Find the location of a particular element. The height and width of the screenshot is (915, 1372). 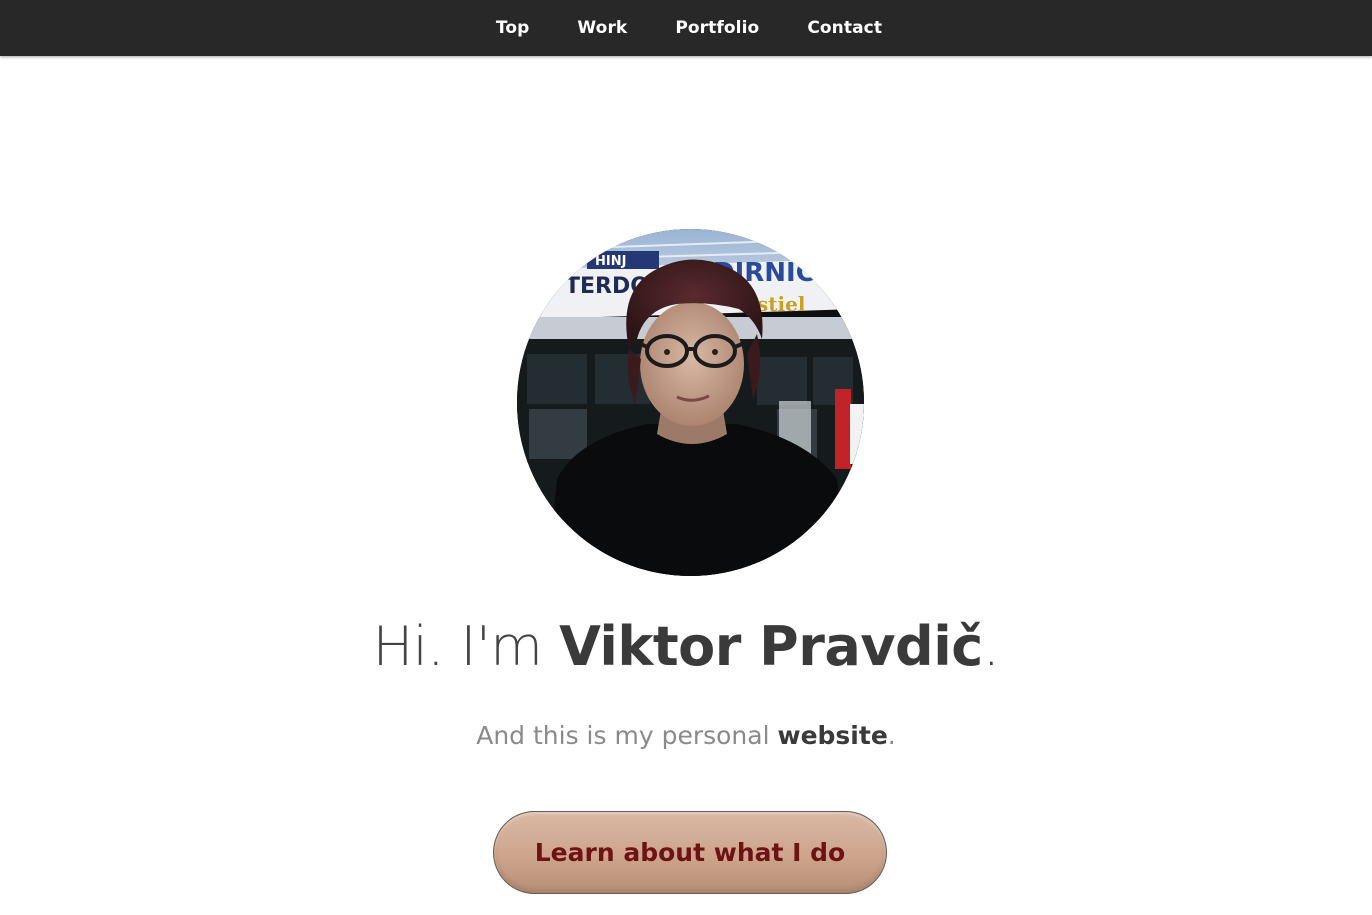

headline-name: Viktor Pravdič is located at coordinates (771, 646).